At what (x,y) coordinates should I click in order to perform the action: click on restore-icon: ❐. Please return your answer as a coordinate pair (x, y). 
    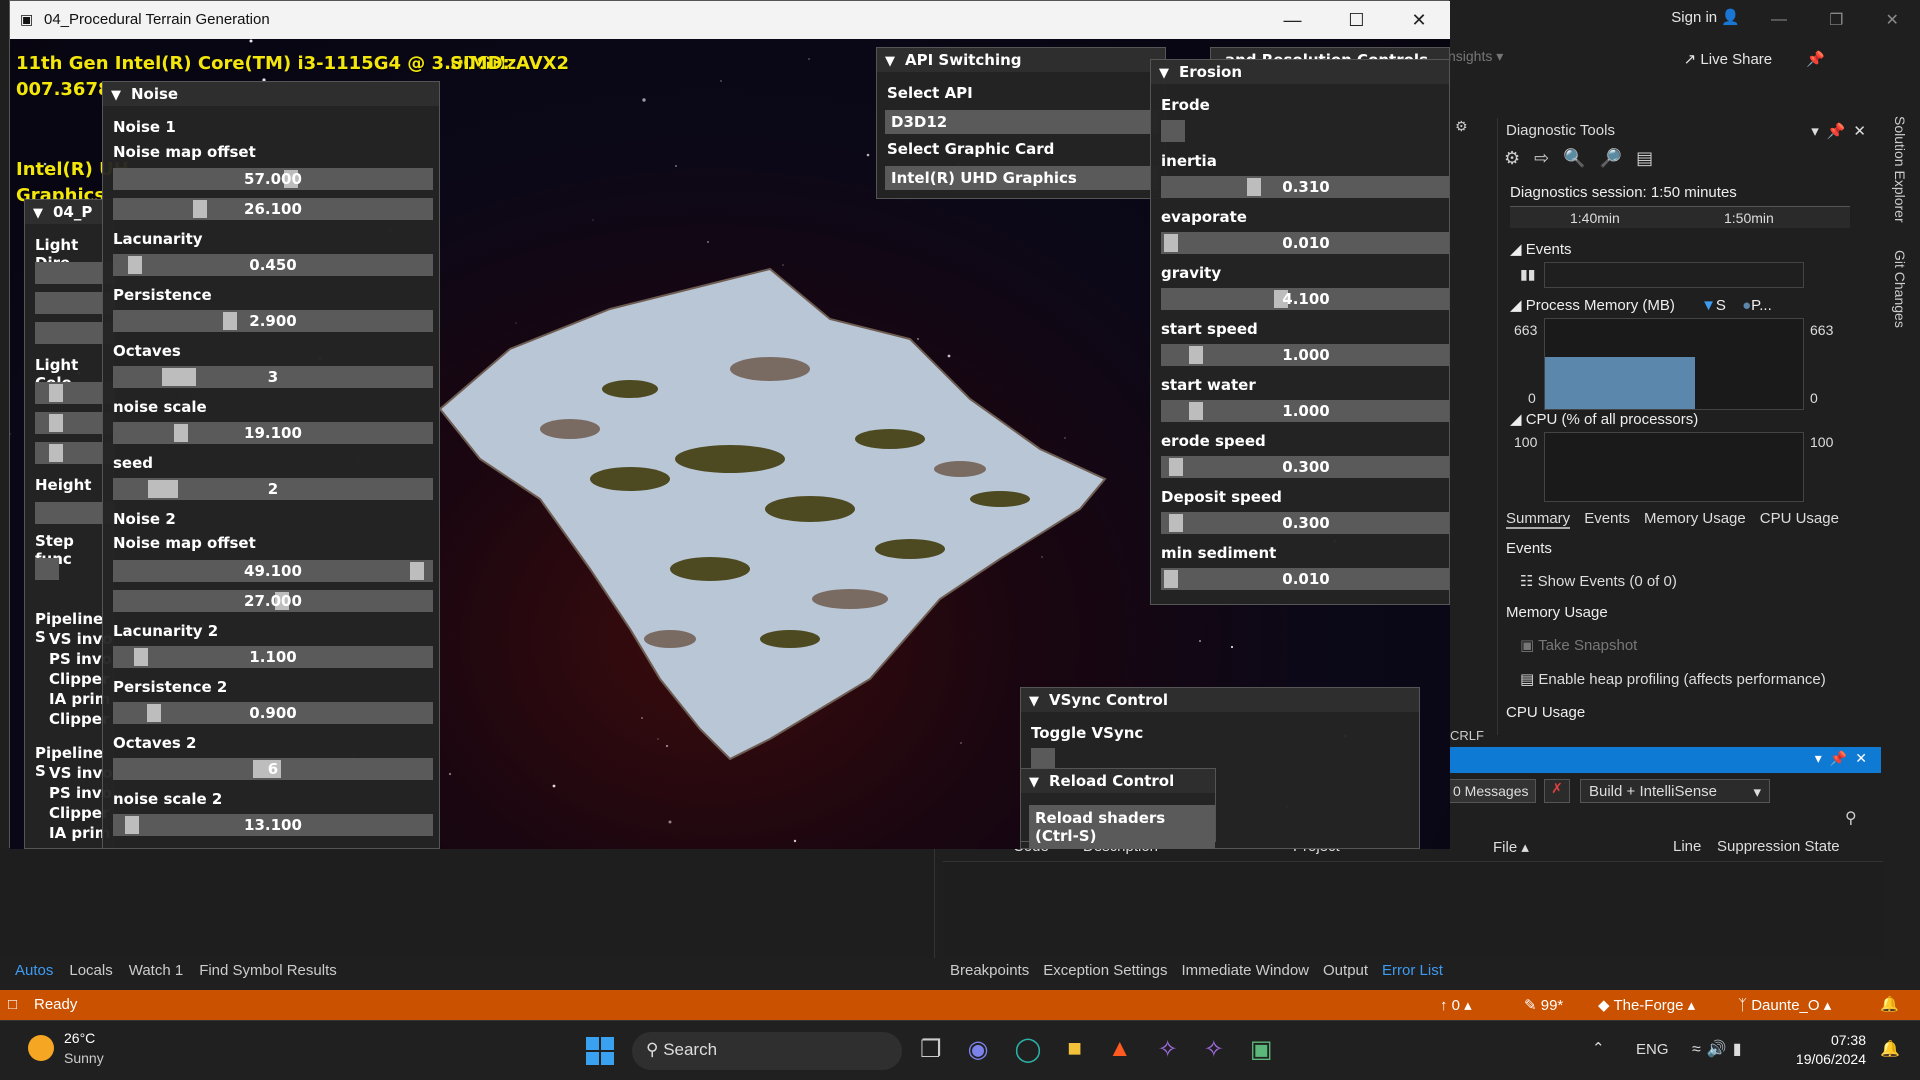
    Looking at the image, I should click on (1836, 20).